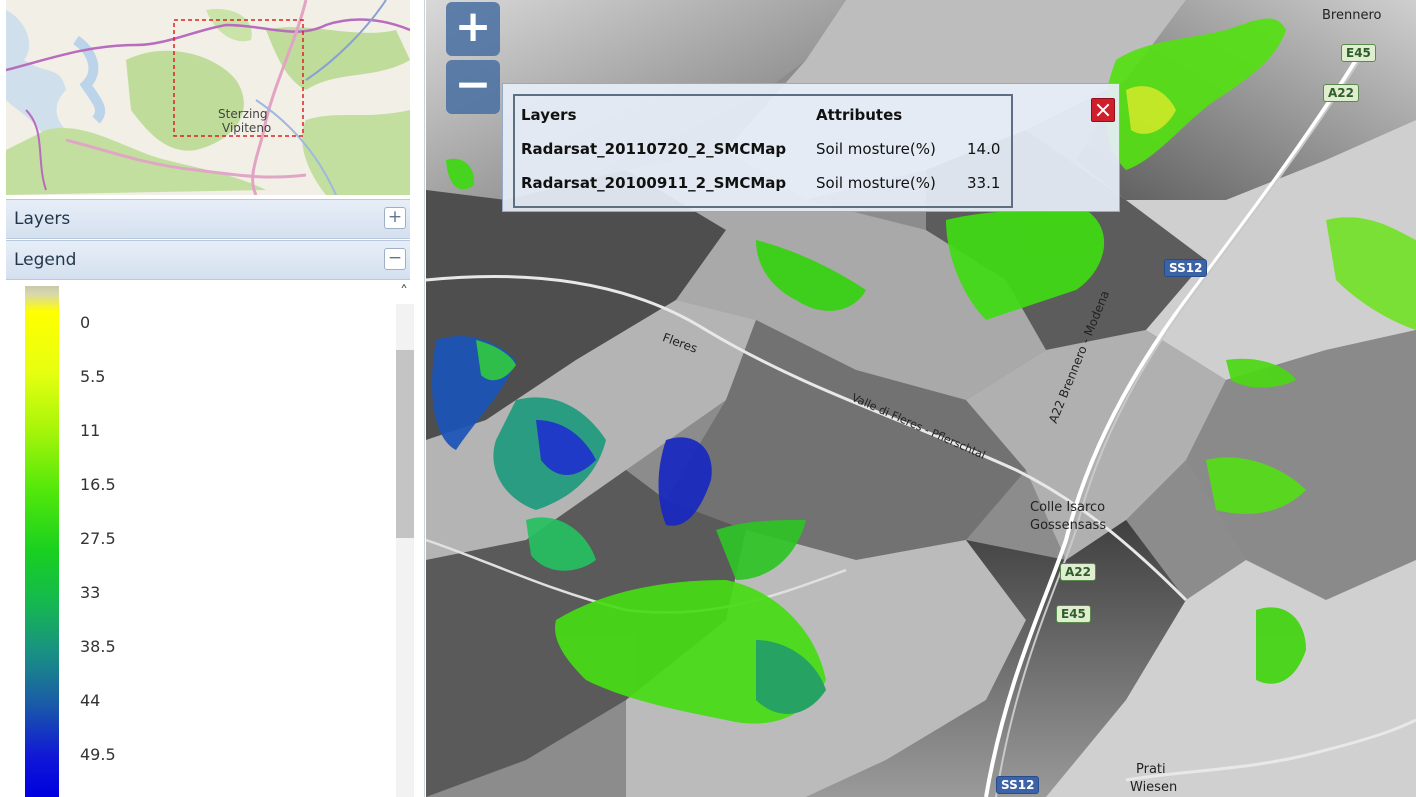  I want to click on map-place-label: Colle Isarco, so click(1068, 507).